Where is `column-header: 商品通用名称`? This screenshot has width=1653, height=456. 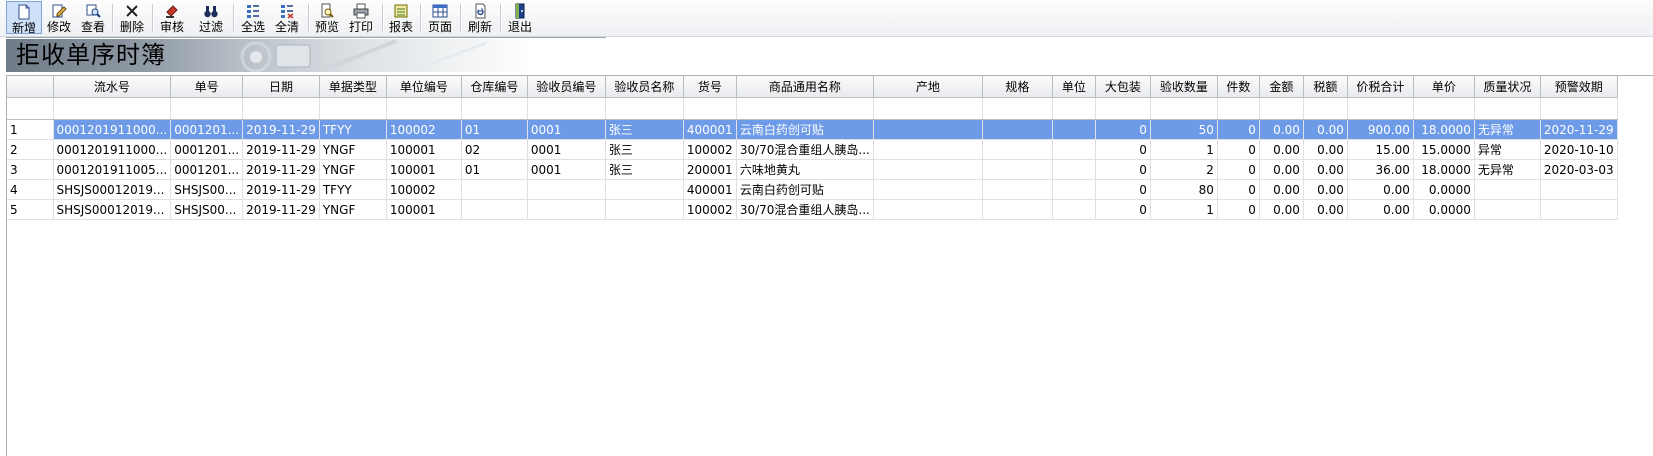 column-header: 商品通用名称 is located at coordinates (805, 87).